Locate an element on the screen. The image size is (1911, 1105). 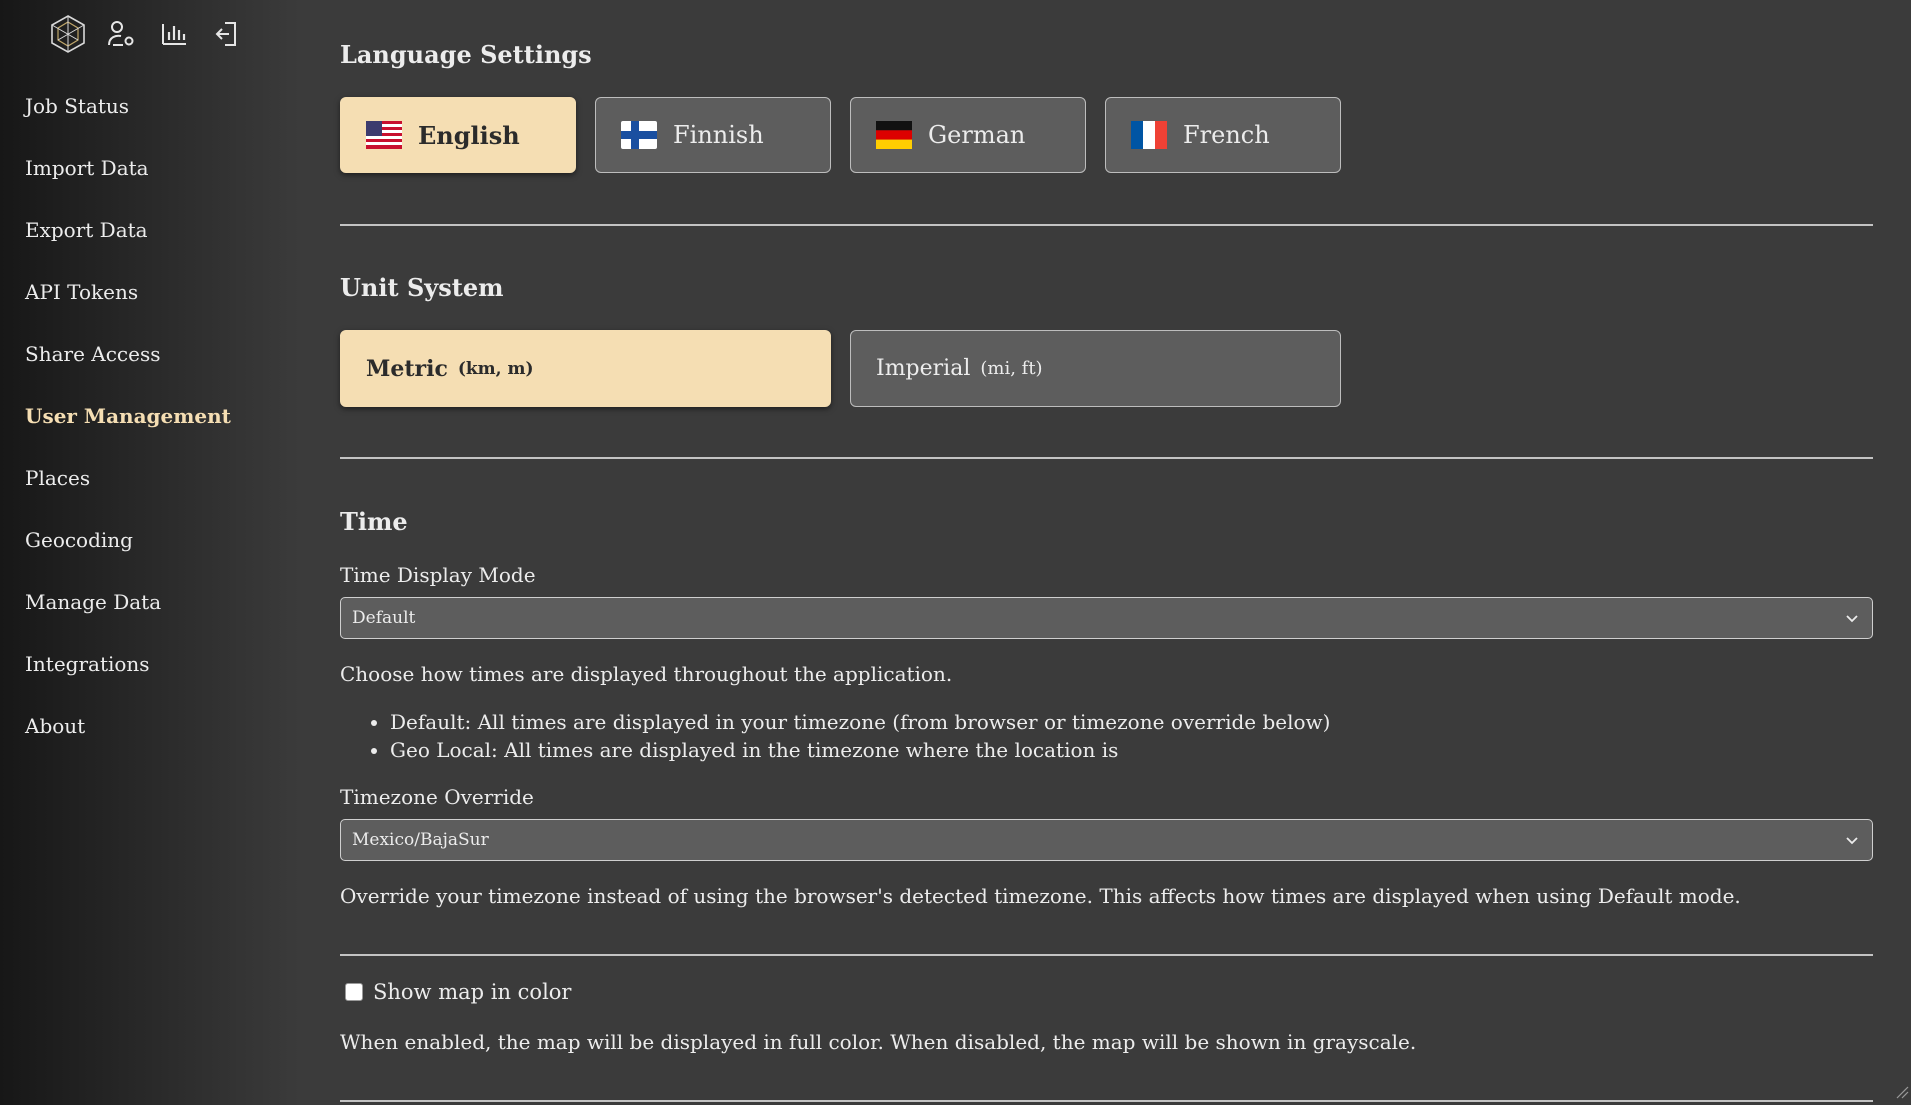
sidebar-item-api-tokens: API Tokens is located at coordinates (128, 303).